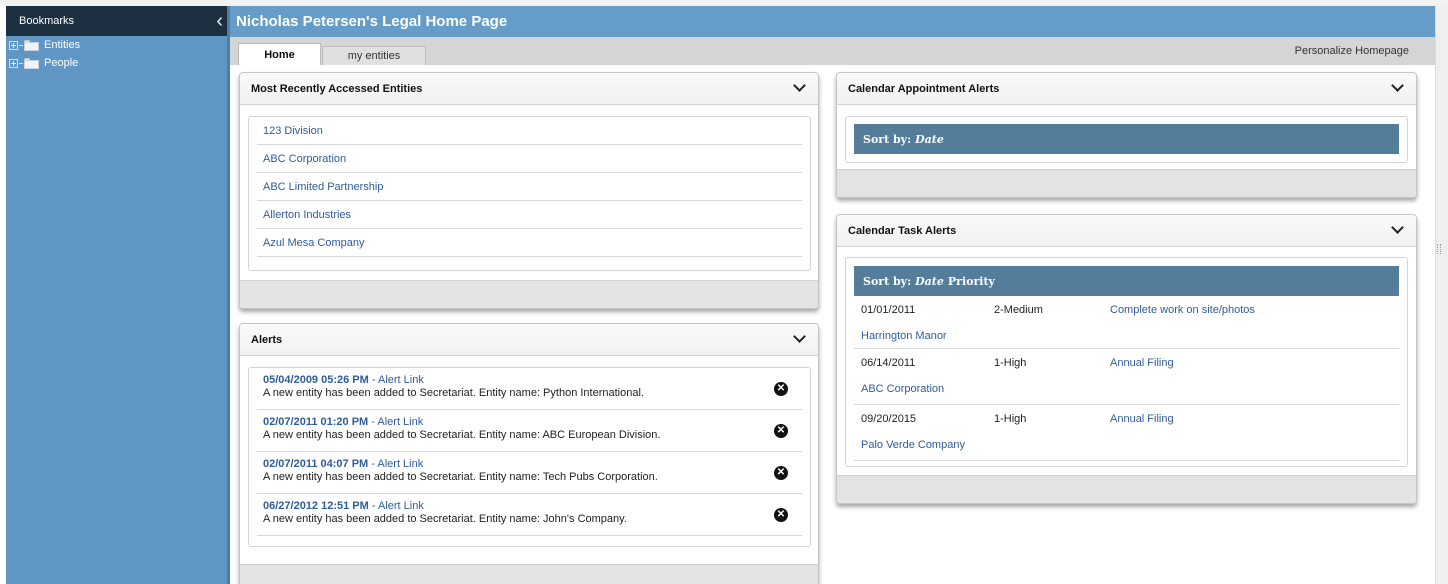 This screenshot has height=584, width=1448. What do you see at coordinates (116, 45) in the screenshot?
I see `sidebar-item-entities: Entities` at bounding box center [116, 45].